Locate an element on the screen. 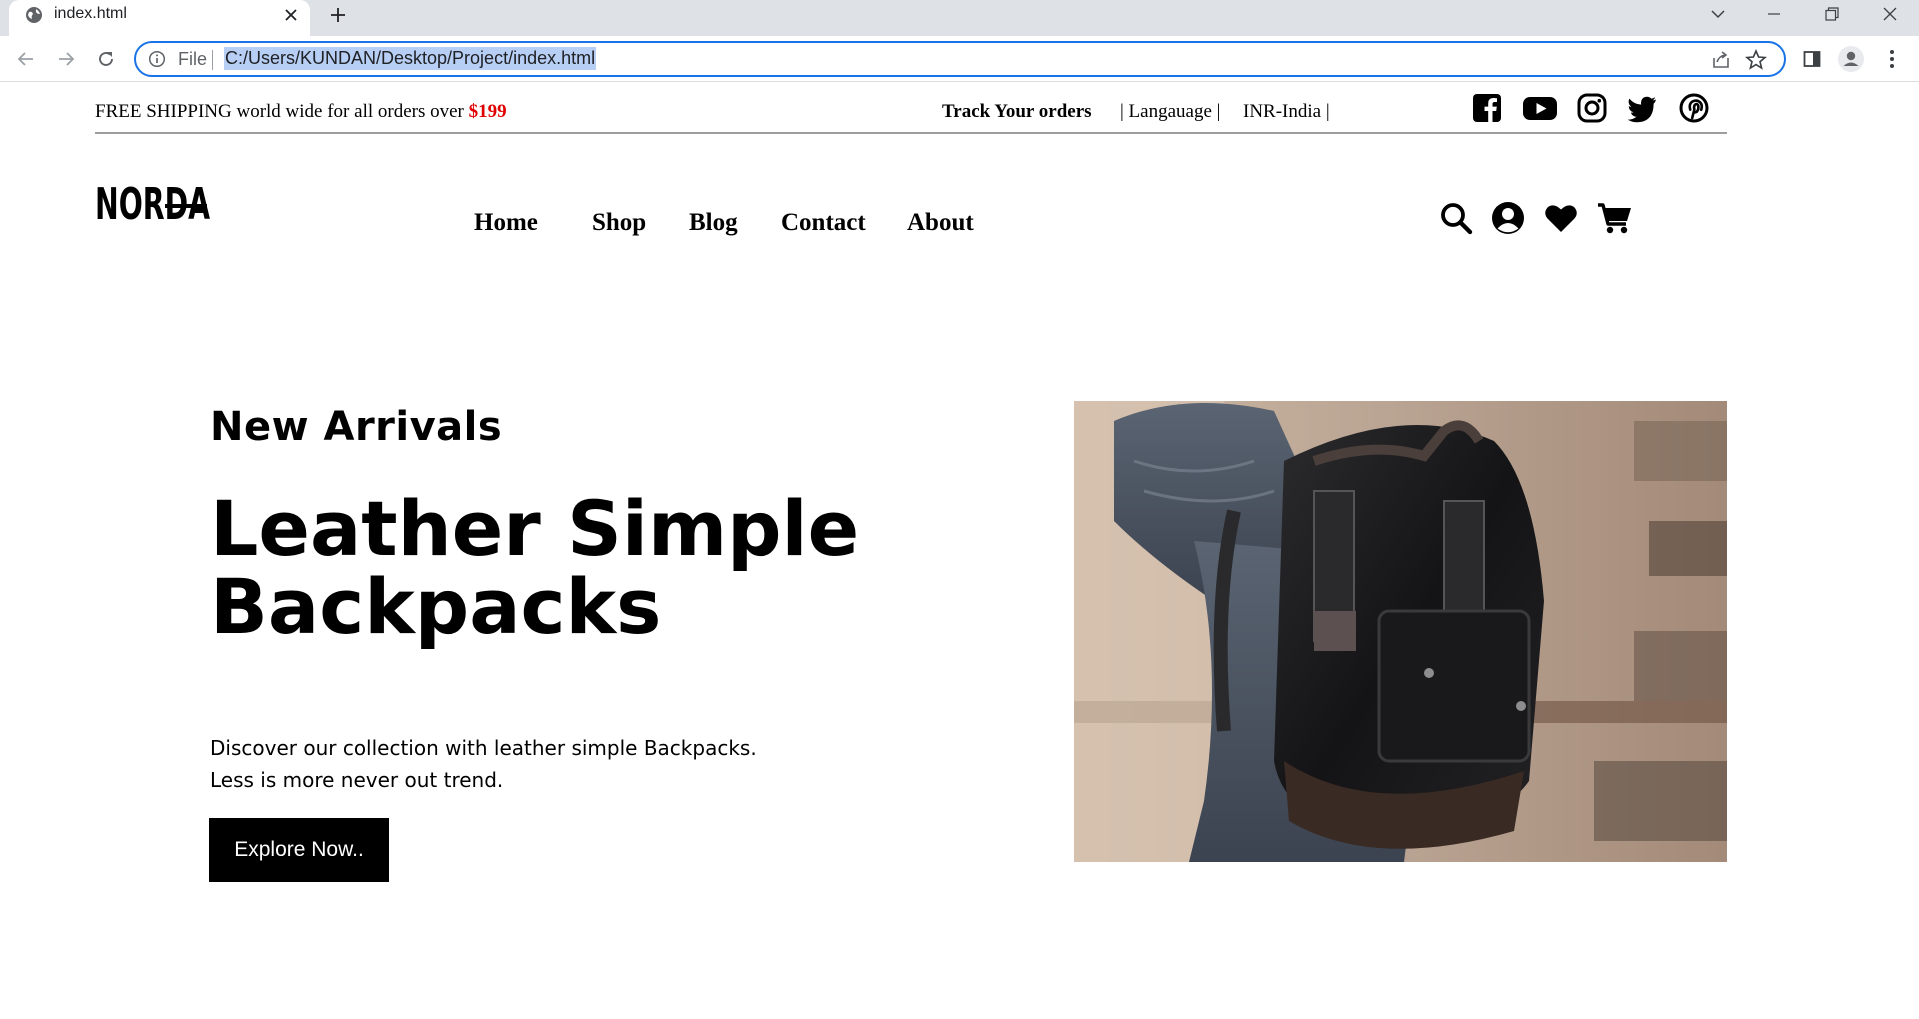 The image size is (1919, 1019). arrow-right-icon is located at coordinates (67, 59).